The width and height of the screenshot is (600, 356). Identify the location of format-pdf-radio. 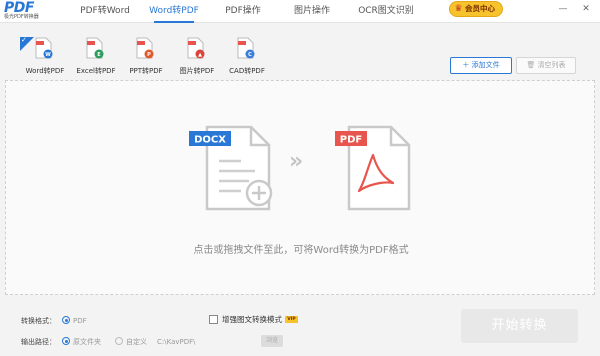
(66, 320).